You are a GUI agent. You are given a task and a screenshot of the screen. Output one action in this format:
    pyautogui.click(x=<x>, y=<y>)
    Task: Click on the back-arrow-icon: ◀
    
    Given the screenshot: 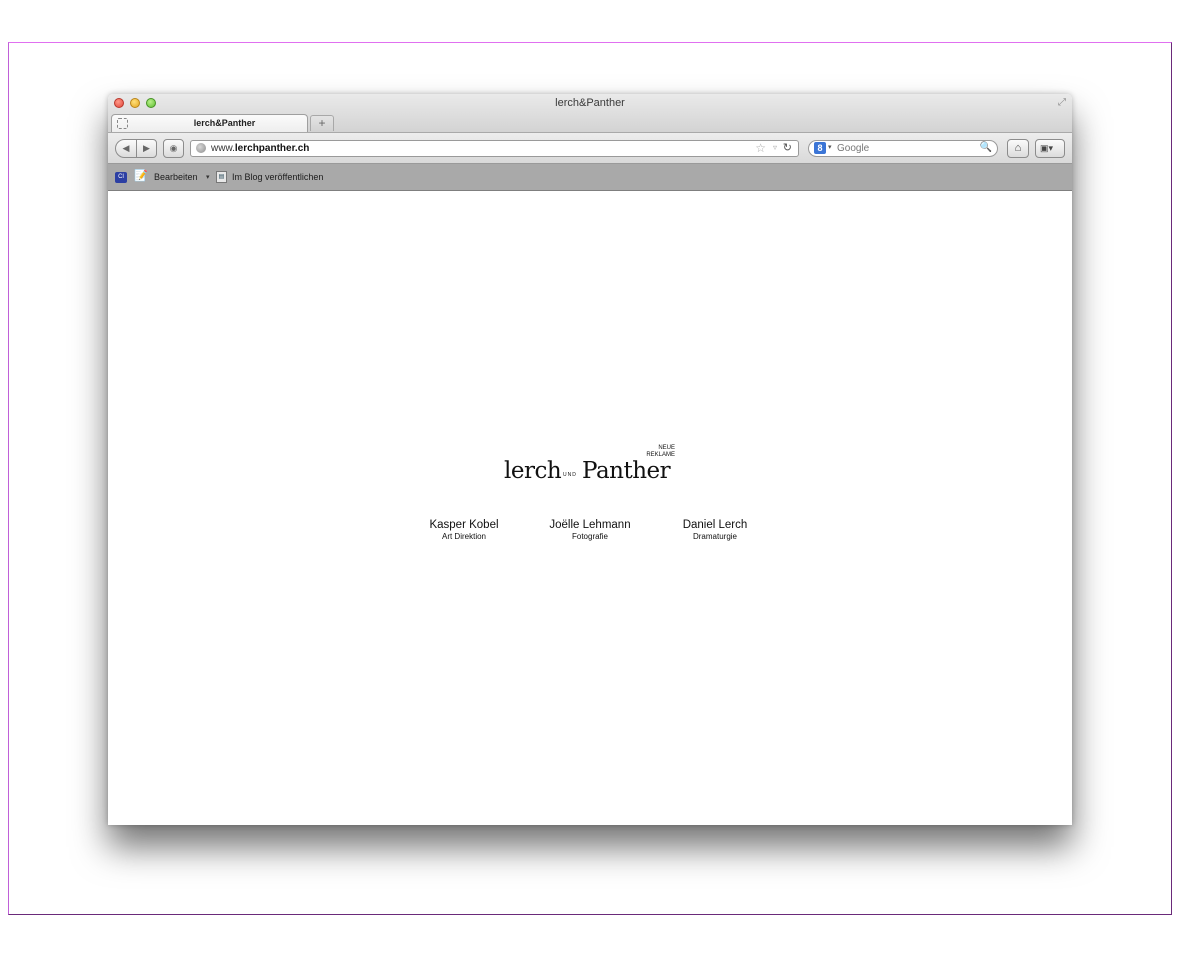 What is the action you would take?
    pyautogui.click(x=126, y=148)
    